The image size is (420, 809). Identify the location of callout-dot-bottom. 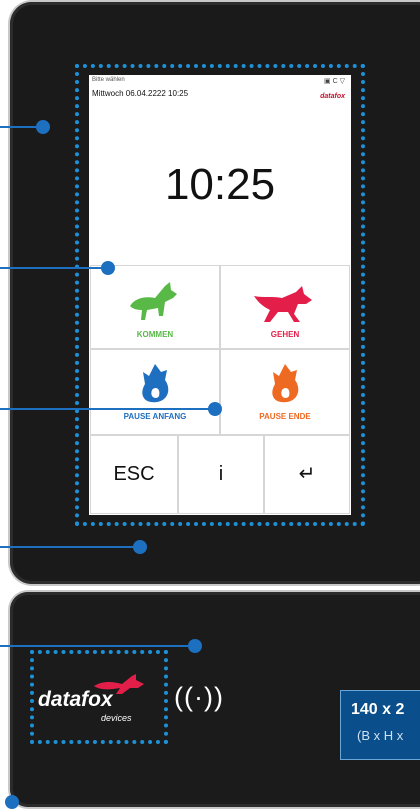
(12, 802).